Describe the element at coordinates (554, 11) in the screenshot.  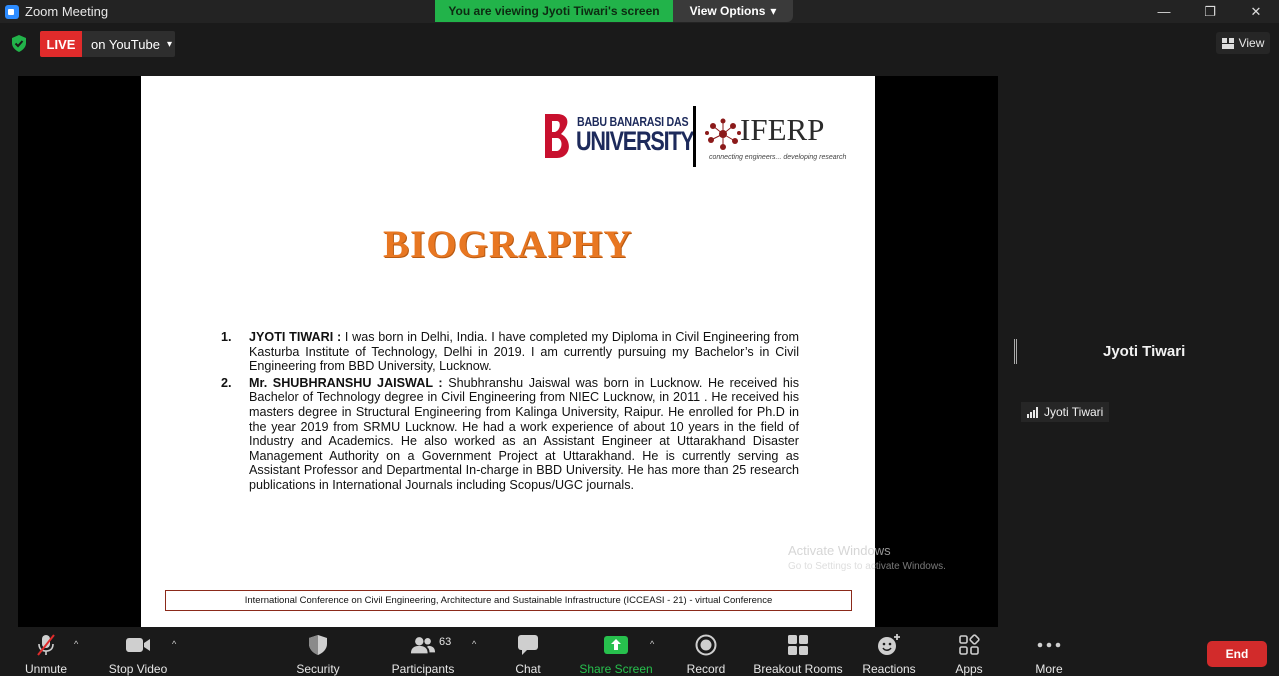
I see `viewing-screen-banner: You are viewing Jyoti Tiwari's screen` at that location.